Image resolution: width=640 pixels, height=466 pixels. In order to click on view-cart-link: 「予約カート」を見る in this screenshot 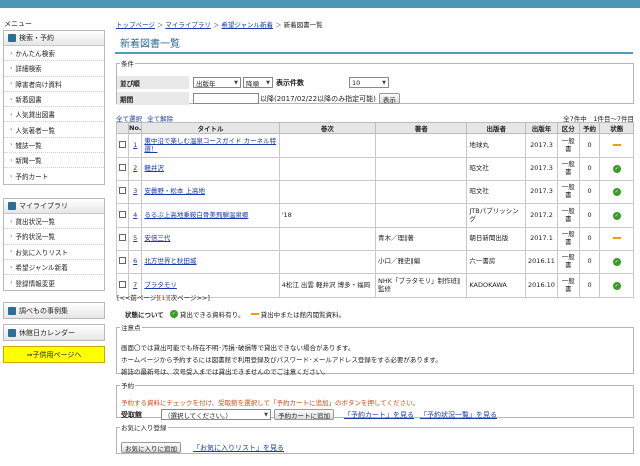, I will do `click(379, 415)`.